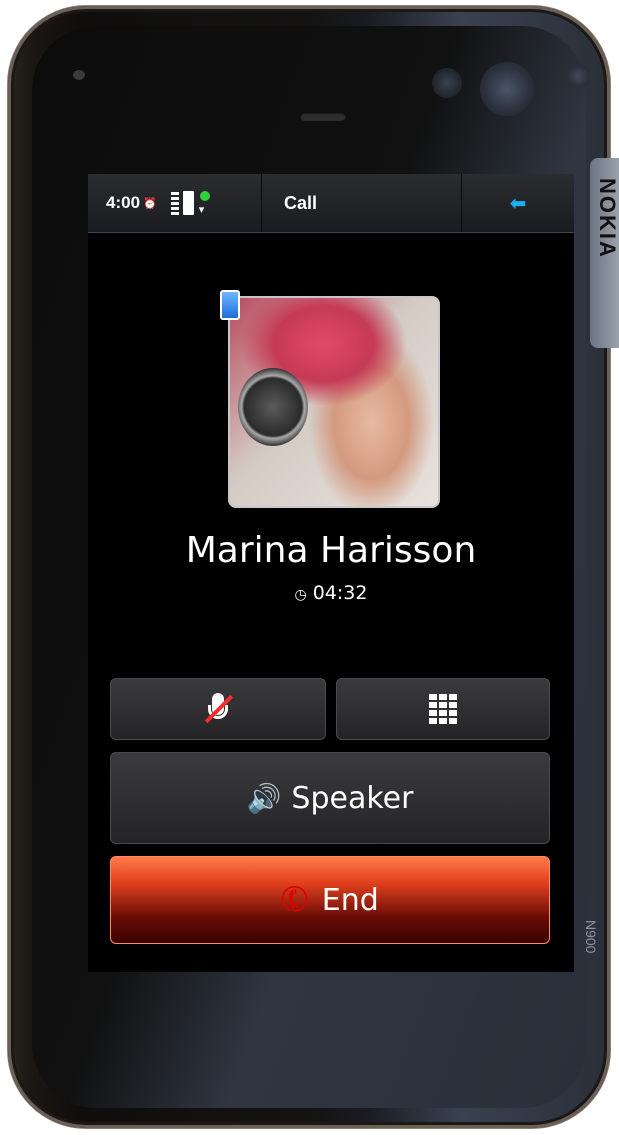 This screenshot has width=619, height=1135. Describe the element at coordinates (507, 89) in the screenshot. I see `front-camera` at that location.